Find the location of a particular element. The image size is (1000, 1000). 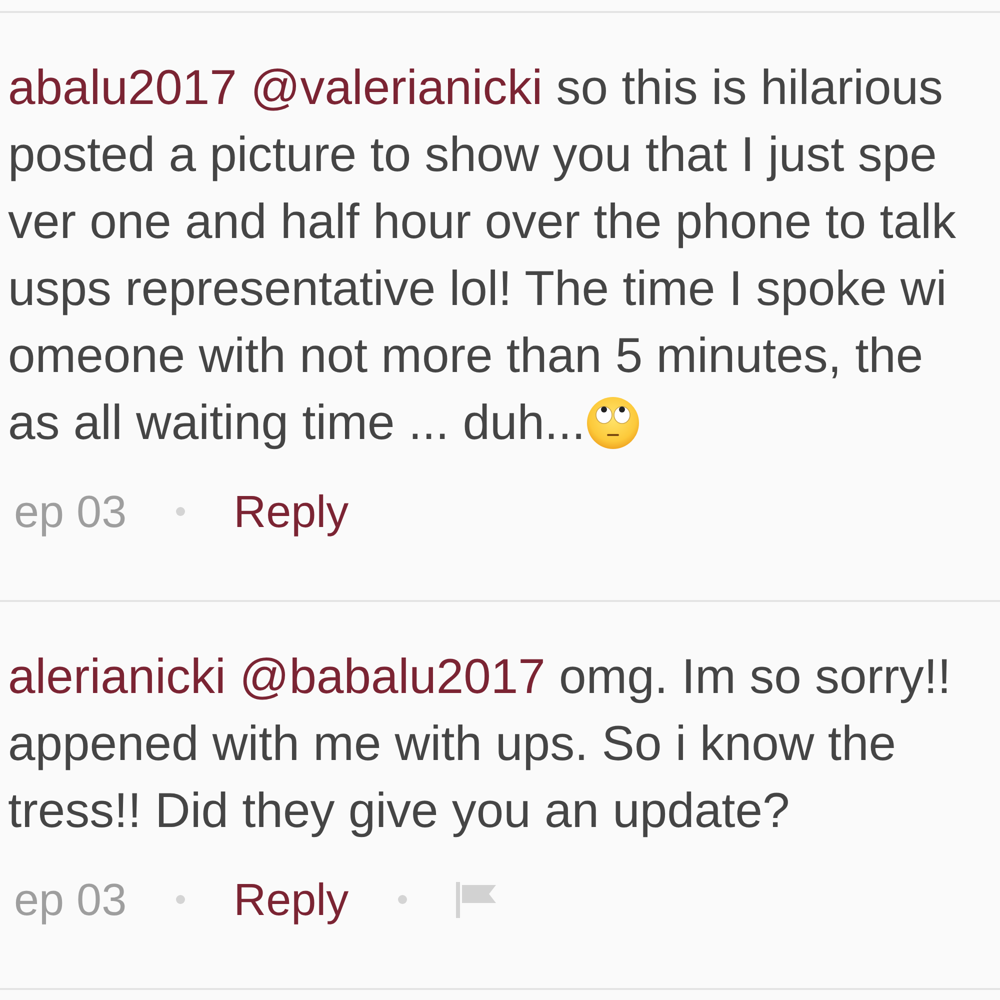

flag-icon is located at coordinates (476, 900).